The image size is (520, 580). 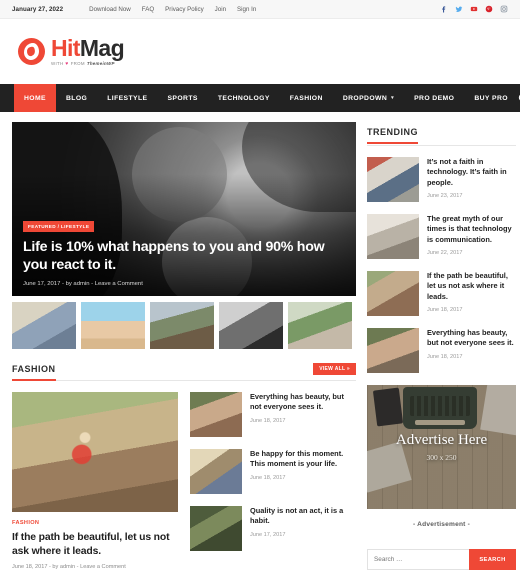 I want to click on nav-item-home: HOME, so click(x=35, y=98).